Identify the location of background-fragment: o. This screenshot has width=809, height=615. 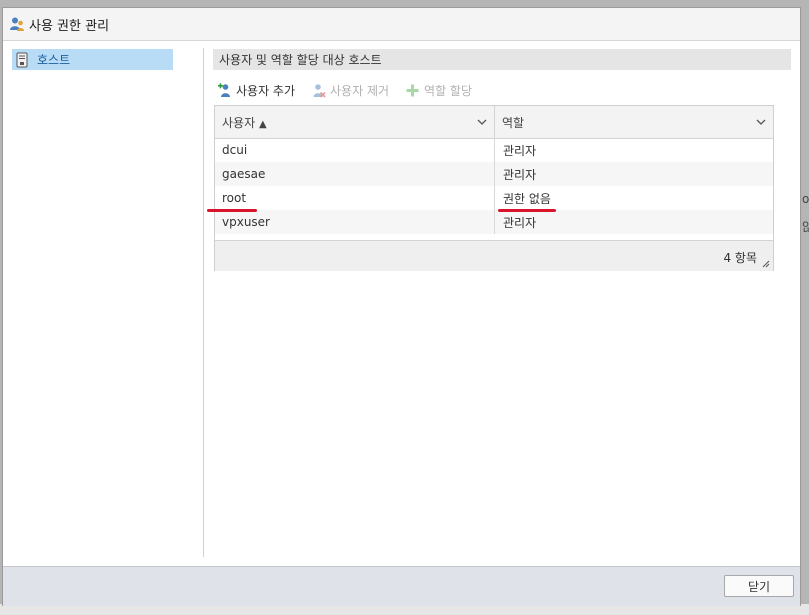
(805, 199).